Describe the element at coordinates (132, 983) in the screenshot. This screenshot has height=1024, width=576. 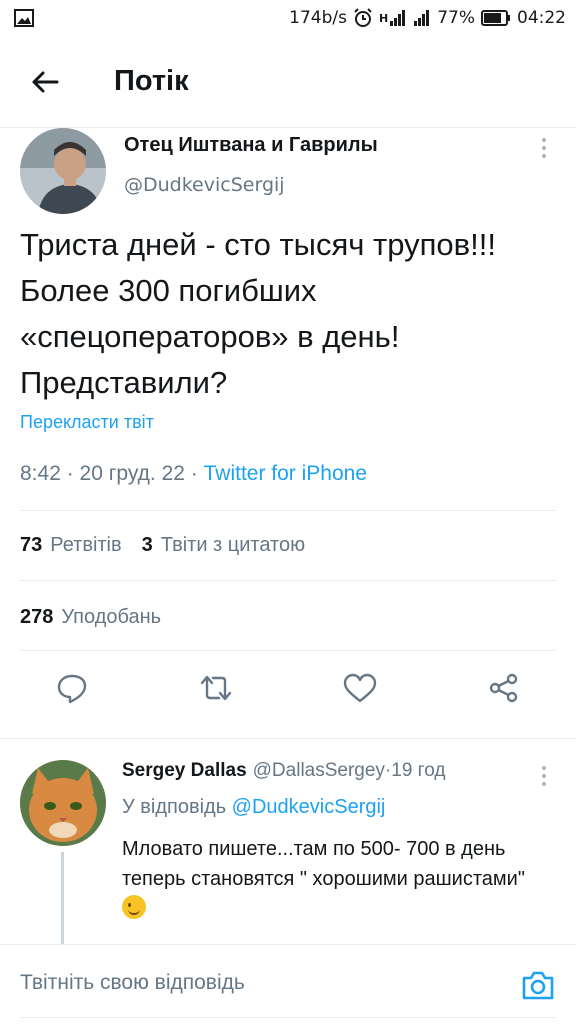
I see `reply-input: Твітніть свою відповідь` at that location.